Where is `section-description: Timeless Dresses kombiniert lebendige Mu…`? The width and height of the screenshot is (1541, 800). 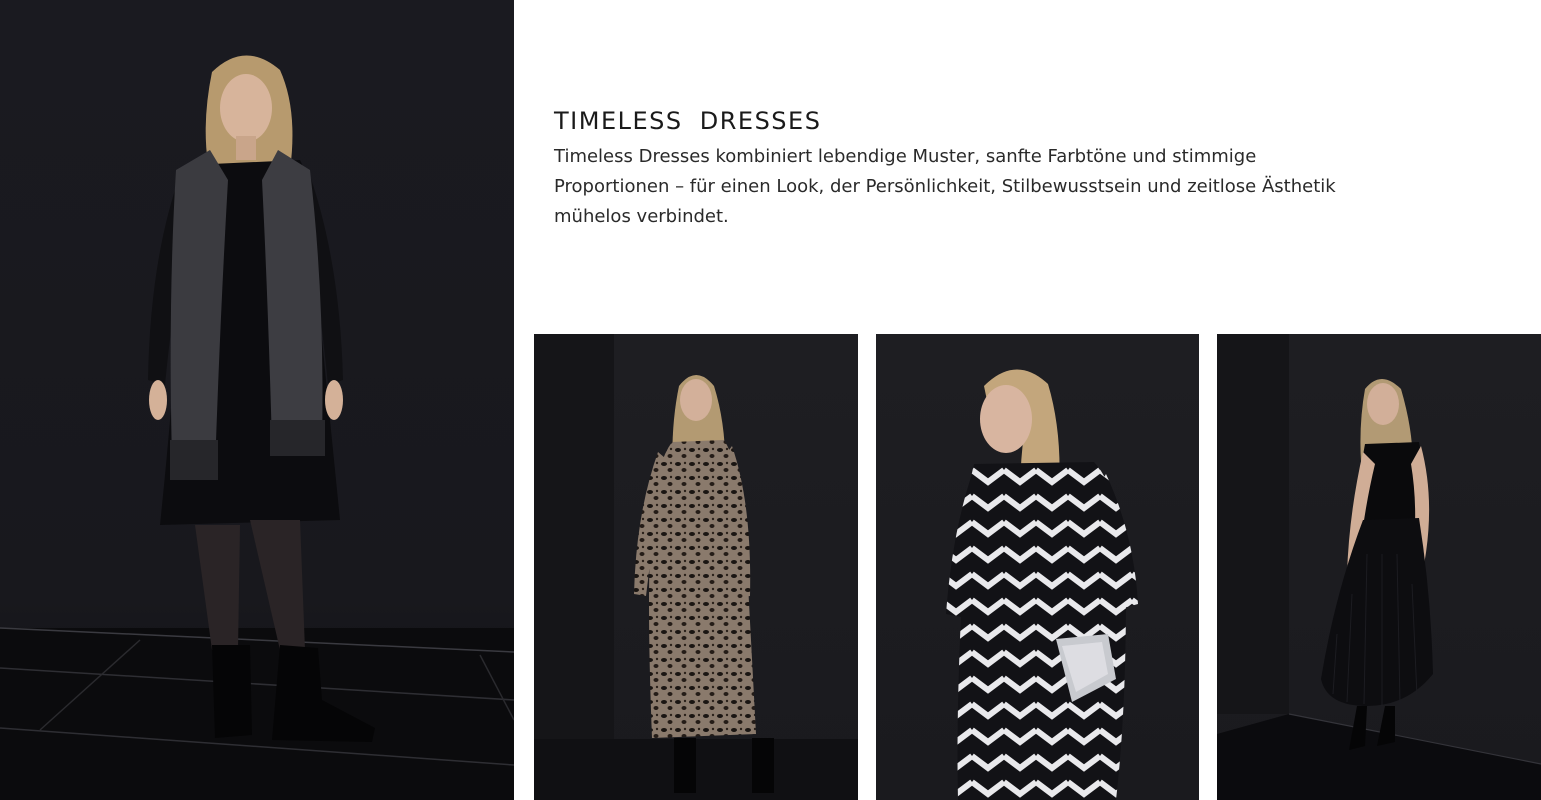 section-description: Timeless Dresses kombiniert lebendige Mu… is located at coordinates (945, 186).